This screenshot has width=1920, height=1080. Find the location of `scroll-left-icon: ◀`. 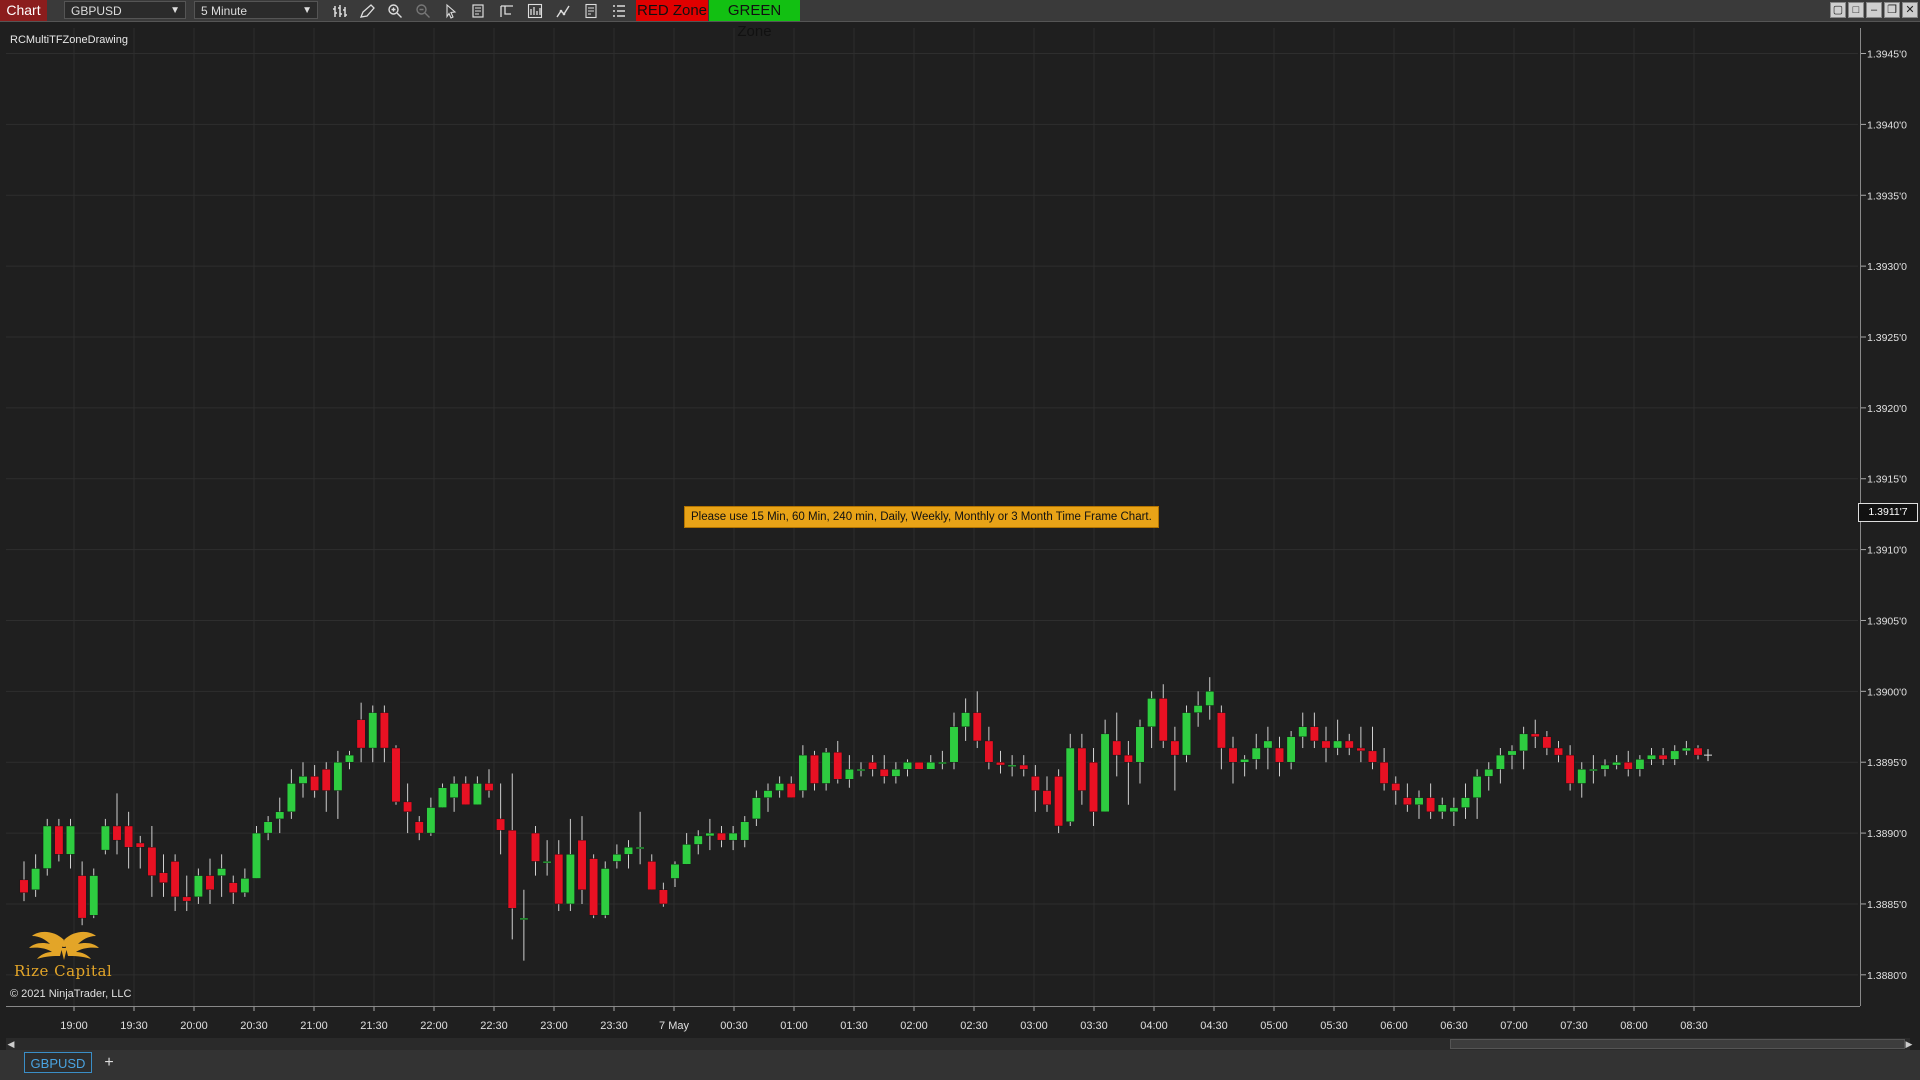

scroll-left-icon: ◀ is located at coordinates (11, 1044).